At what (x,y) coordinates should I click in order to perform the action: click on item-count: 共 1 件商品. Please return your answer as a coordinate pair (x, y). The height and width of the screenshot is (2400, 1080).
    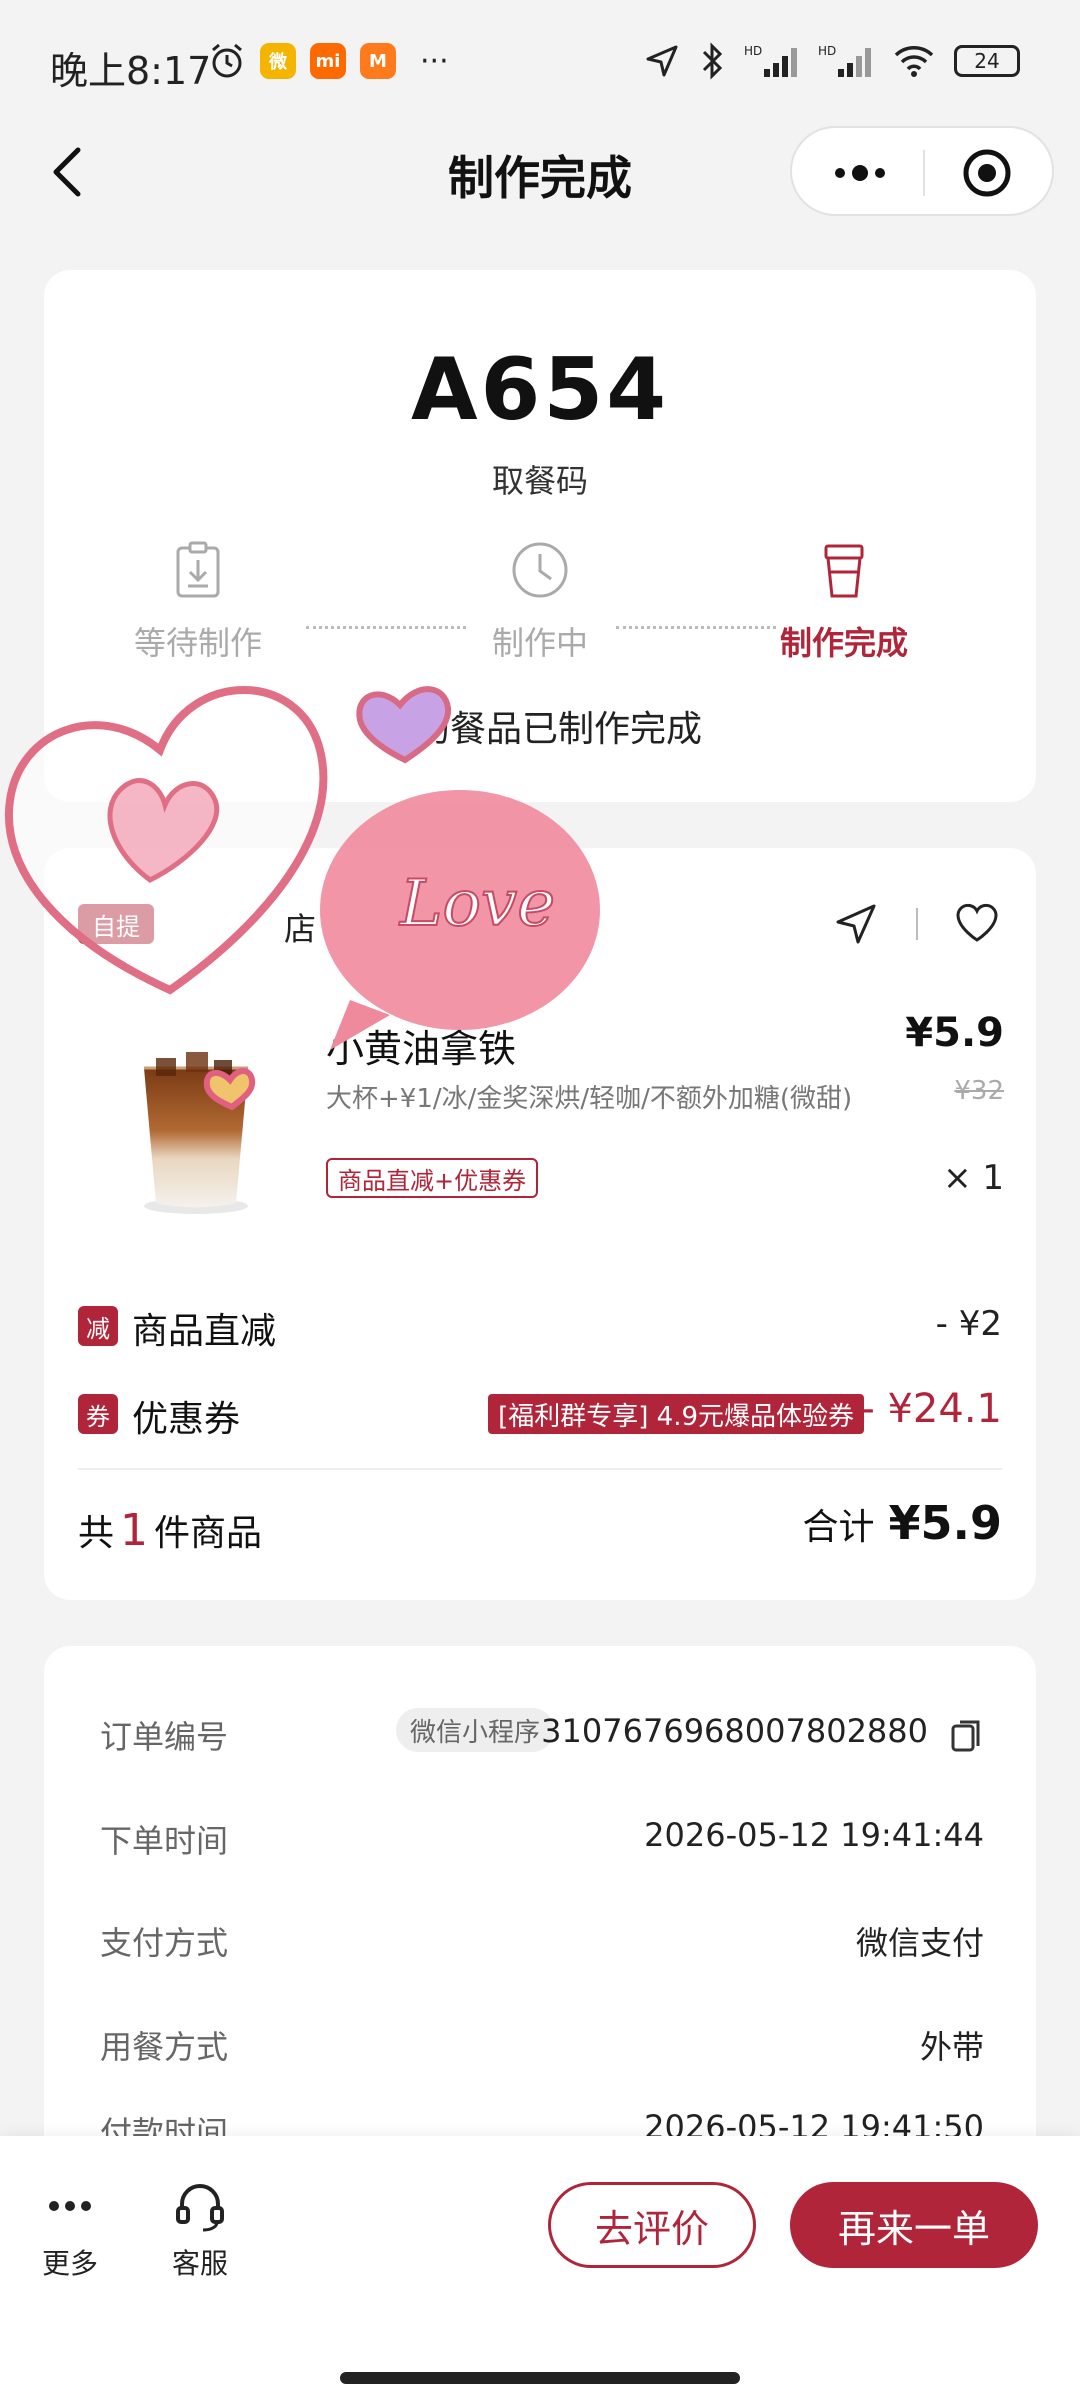
    Looking at the image, I should click on (170, 1530).